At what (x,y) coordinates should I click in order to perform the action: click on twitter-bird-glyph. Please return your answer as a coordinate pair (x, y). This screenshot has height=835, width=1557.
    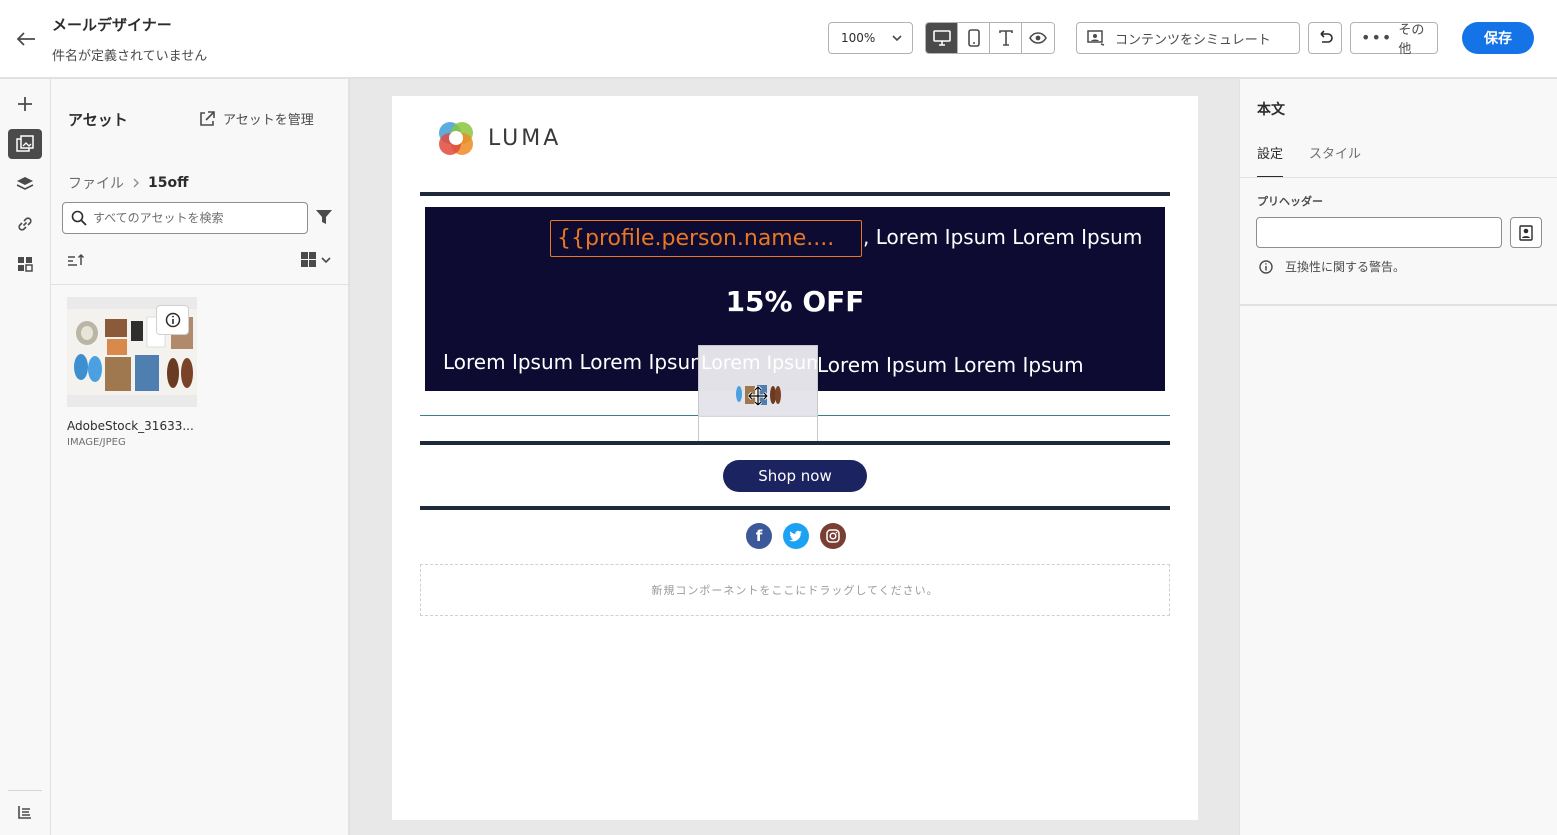
    Looking at the image, I should click on (795, 536).